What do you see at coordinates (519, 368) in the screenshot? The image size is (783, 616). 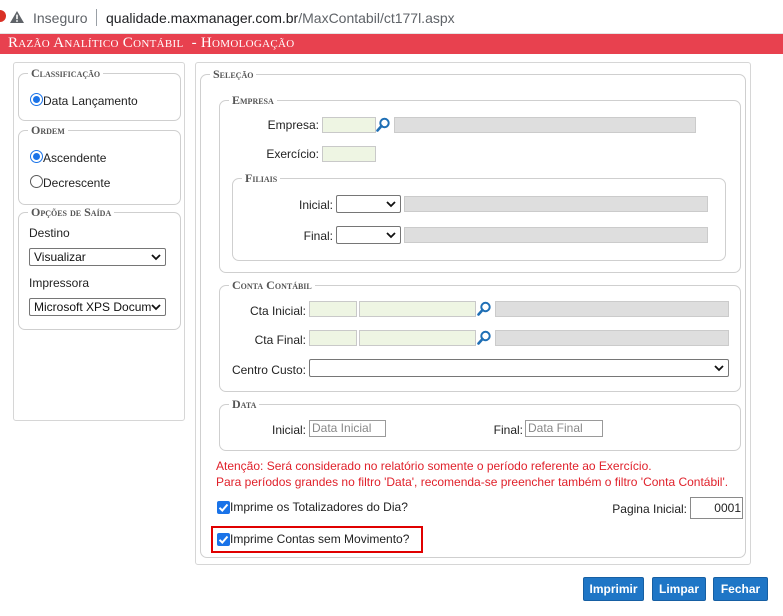 I see `centro-custo-select` at bounding box center [519, 368].